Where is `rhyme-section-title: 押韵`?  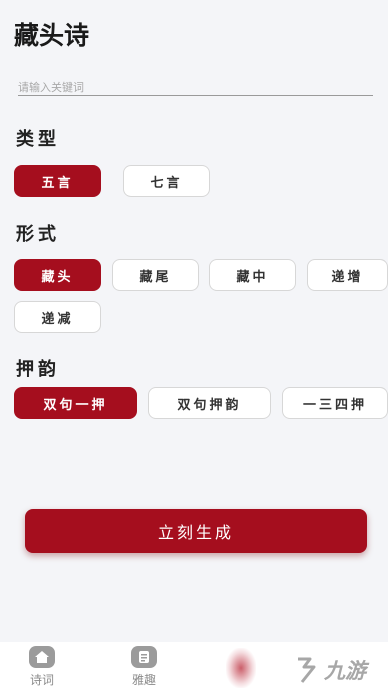
rhyme-section-title: 押韵 is located at coordinates (38, 369).